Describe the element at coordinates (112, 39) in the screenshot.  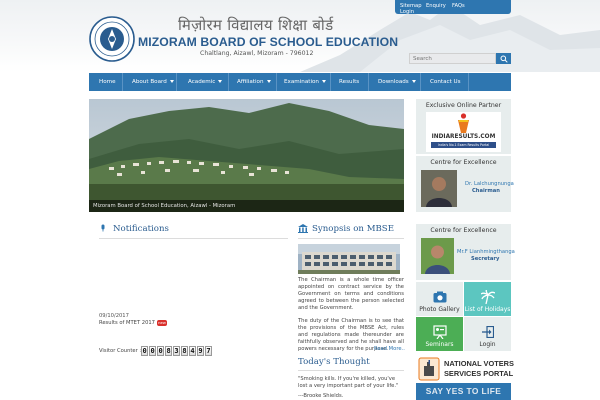
I see `mbse-logo-icon` at that location.